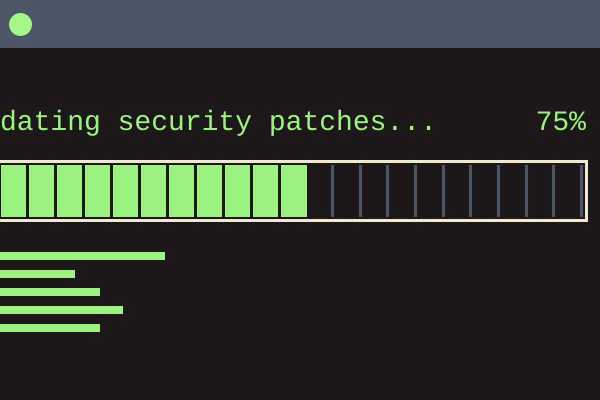 This screenshot has height=400, width=600. What do you see at coordinates (561, 124) in the screenshot?
I see `progress-percent: 75%` at bounding box center [561, 124].